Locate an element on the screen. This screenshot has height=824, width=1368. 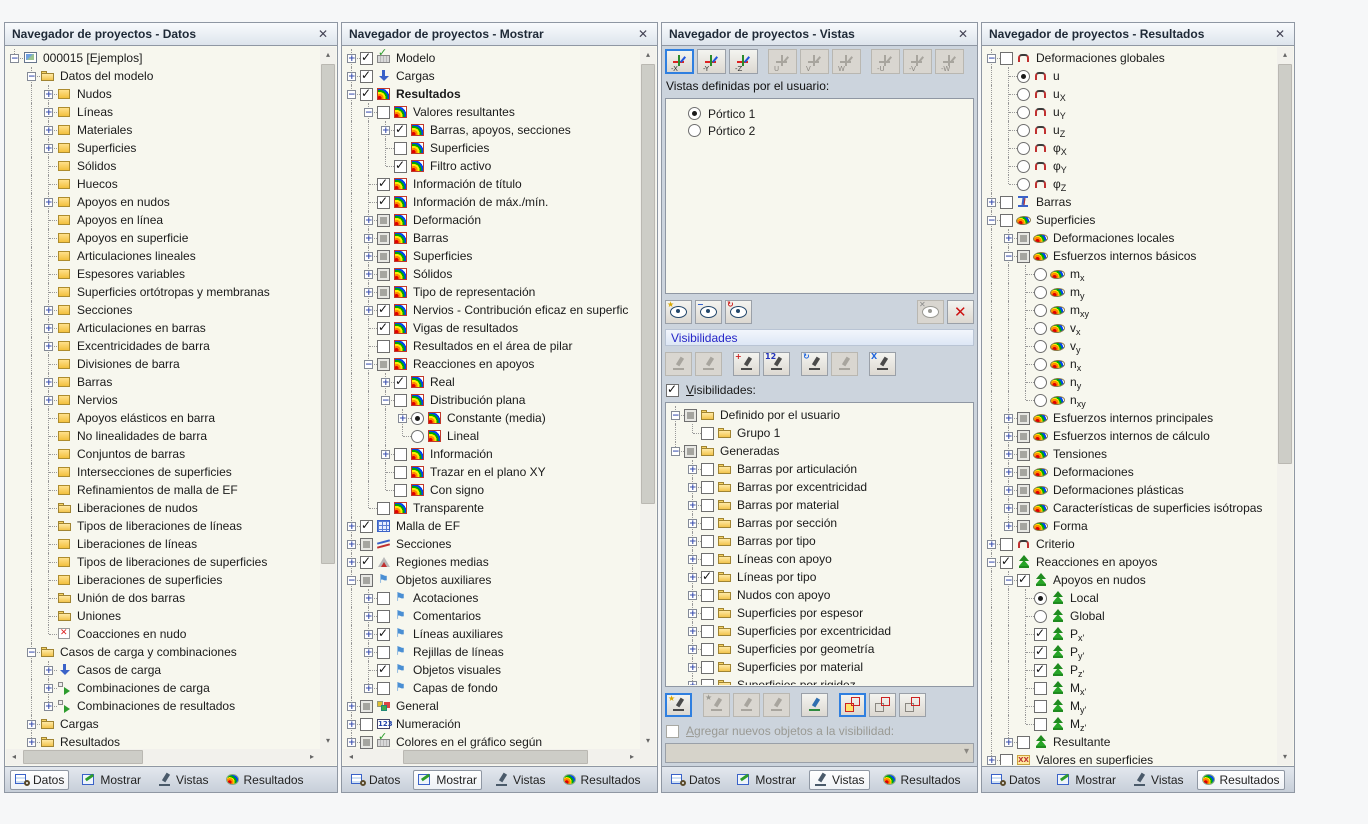
tree-item: + Líneas con apoyo is located at coordinates (819, 559).